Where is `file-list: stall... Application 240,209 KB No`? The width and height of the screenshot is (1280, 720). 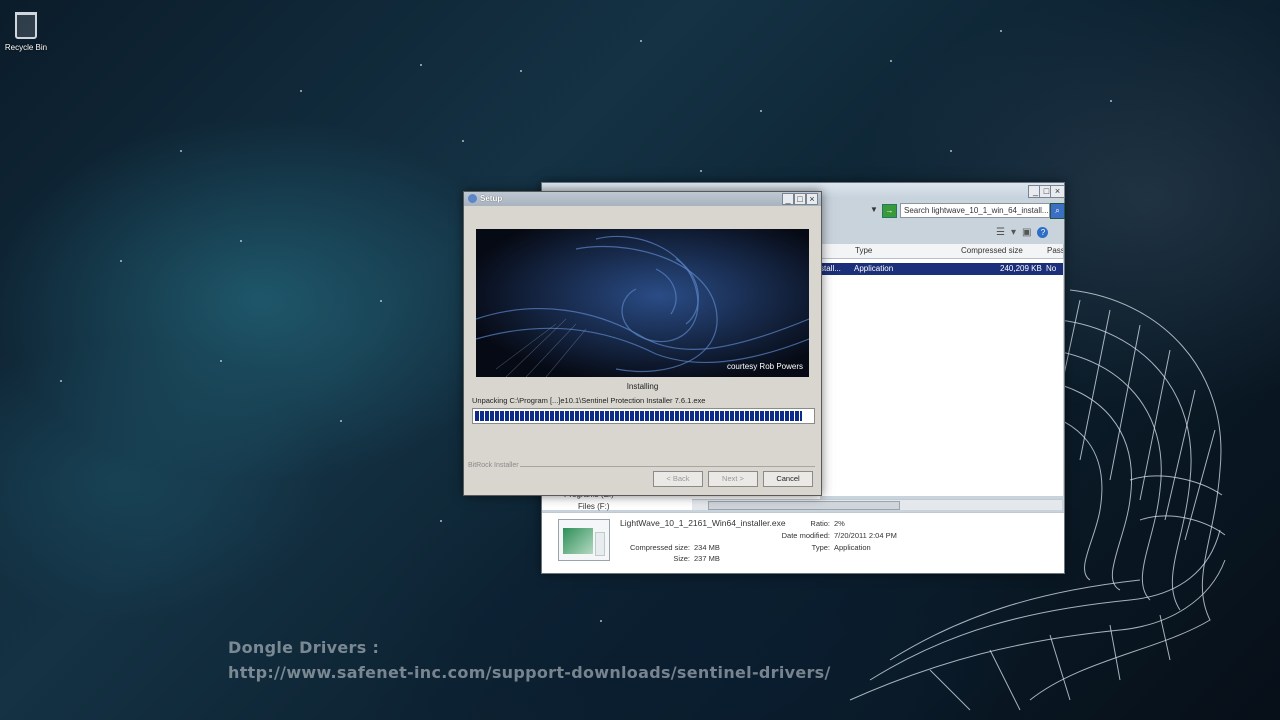
file-list: stall... Application 240,209 KB No is located at coordinates (941, 377).